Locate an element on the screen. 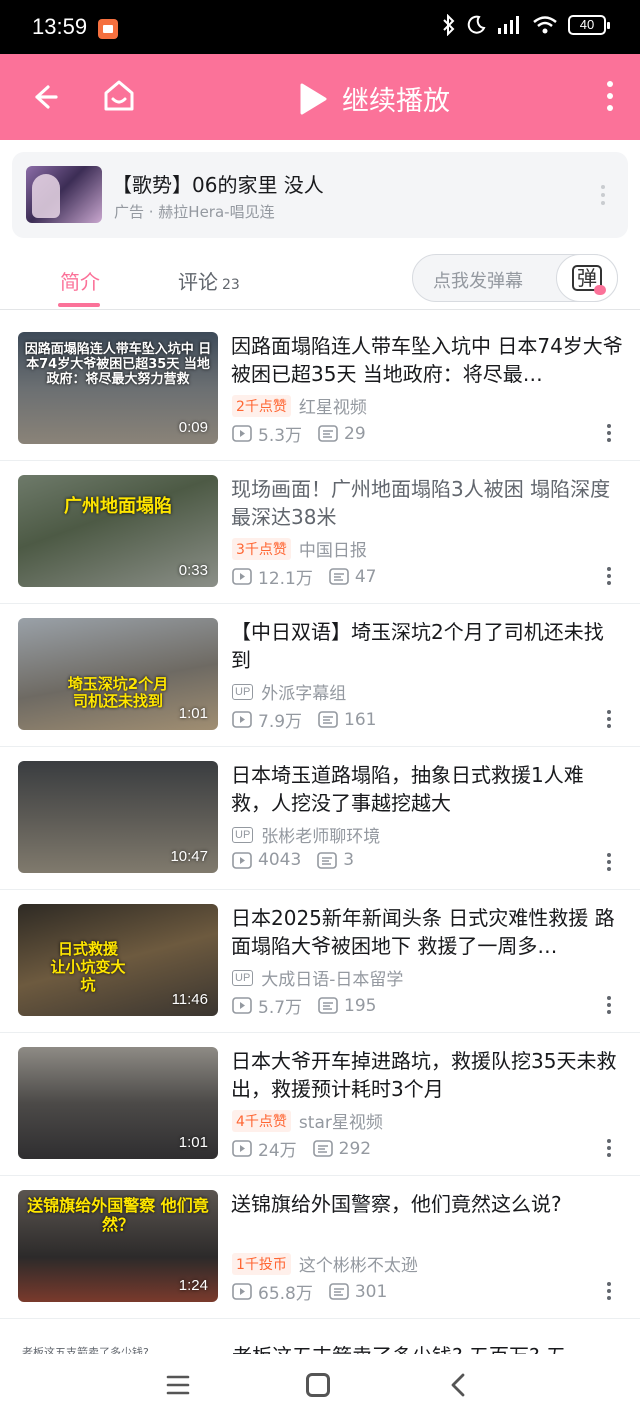 This screenshot has height=1422, width=640. video-thumbnail: 日式救援 让小坑变大坑 11:46 is located at coordinates (118, 960).